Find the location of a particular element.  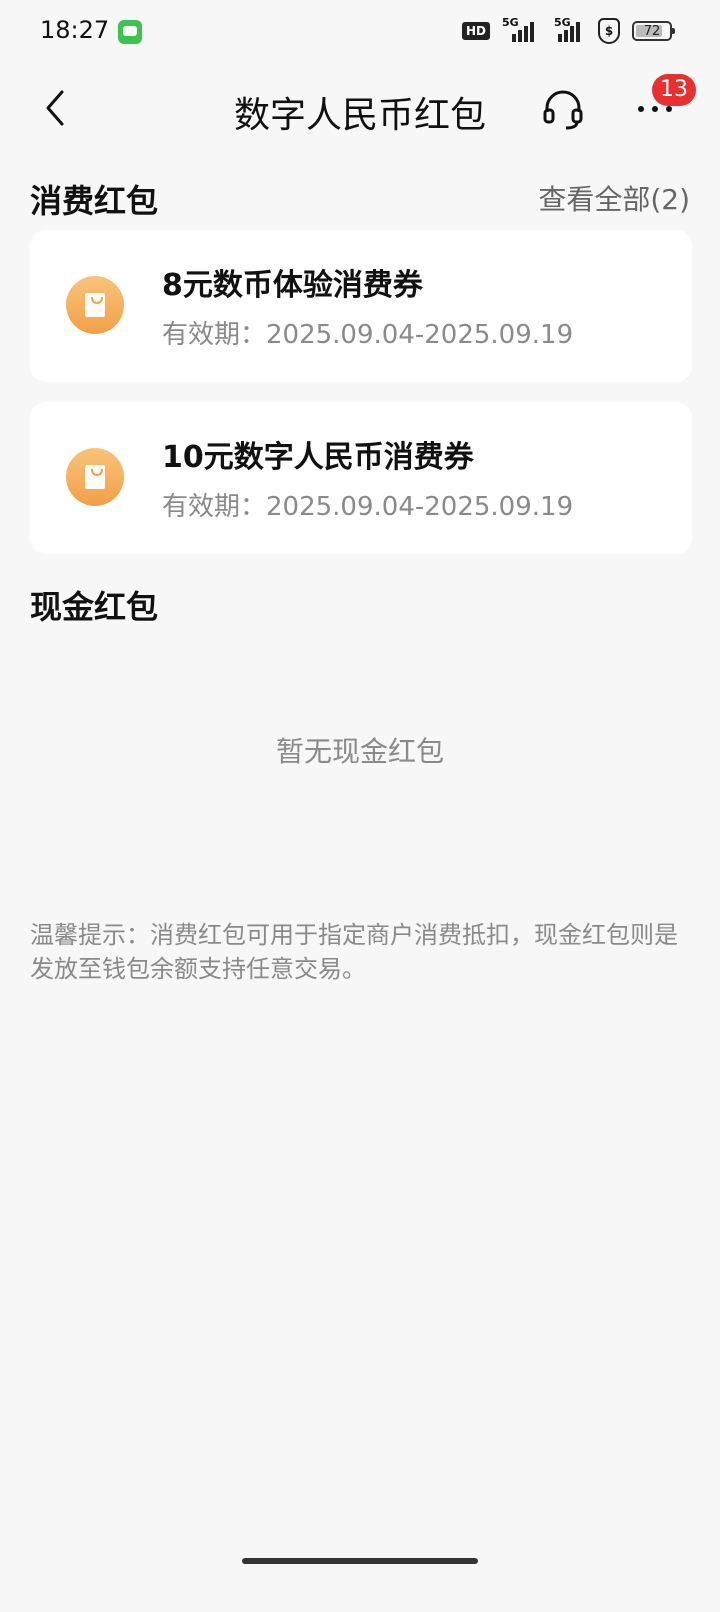

empty-state-text: 暂无现金红包 is located at coordinates (359, 751).